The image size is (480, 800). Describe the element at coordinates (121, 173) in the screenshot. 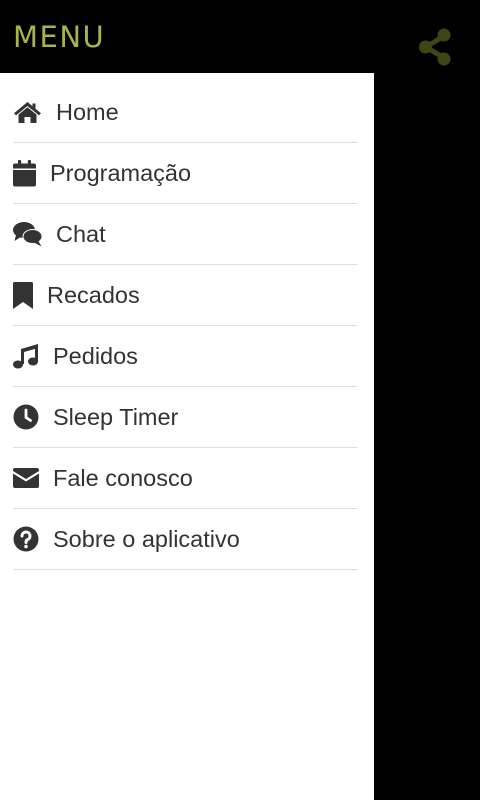

I see `menu-item-label: Programação` at that location.